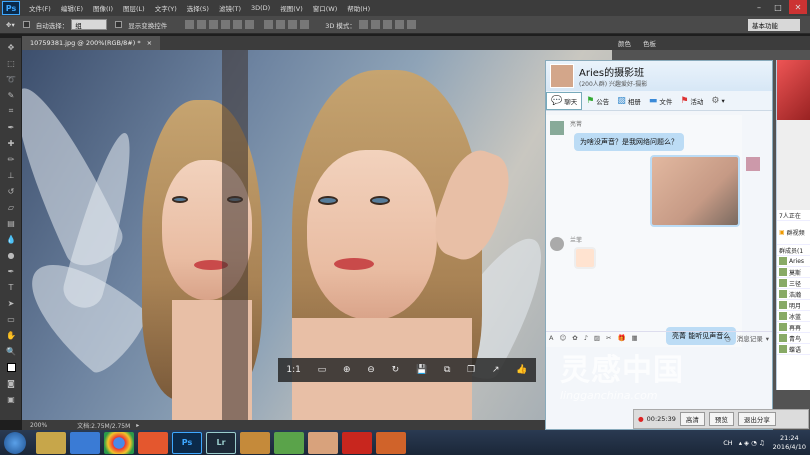 This screenshot has height=455, width=810. I want to click on member-row: 再再, so click(793, 327).